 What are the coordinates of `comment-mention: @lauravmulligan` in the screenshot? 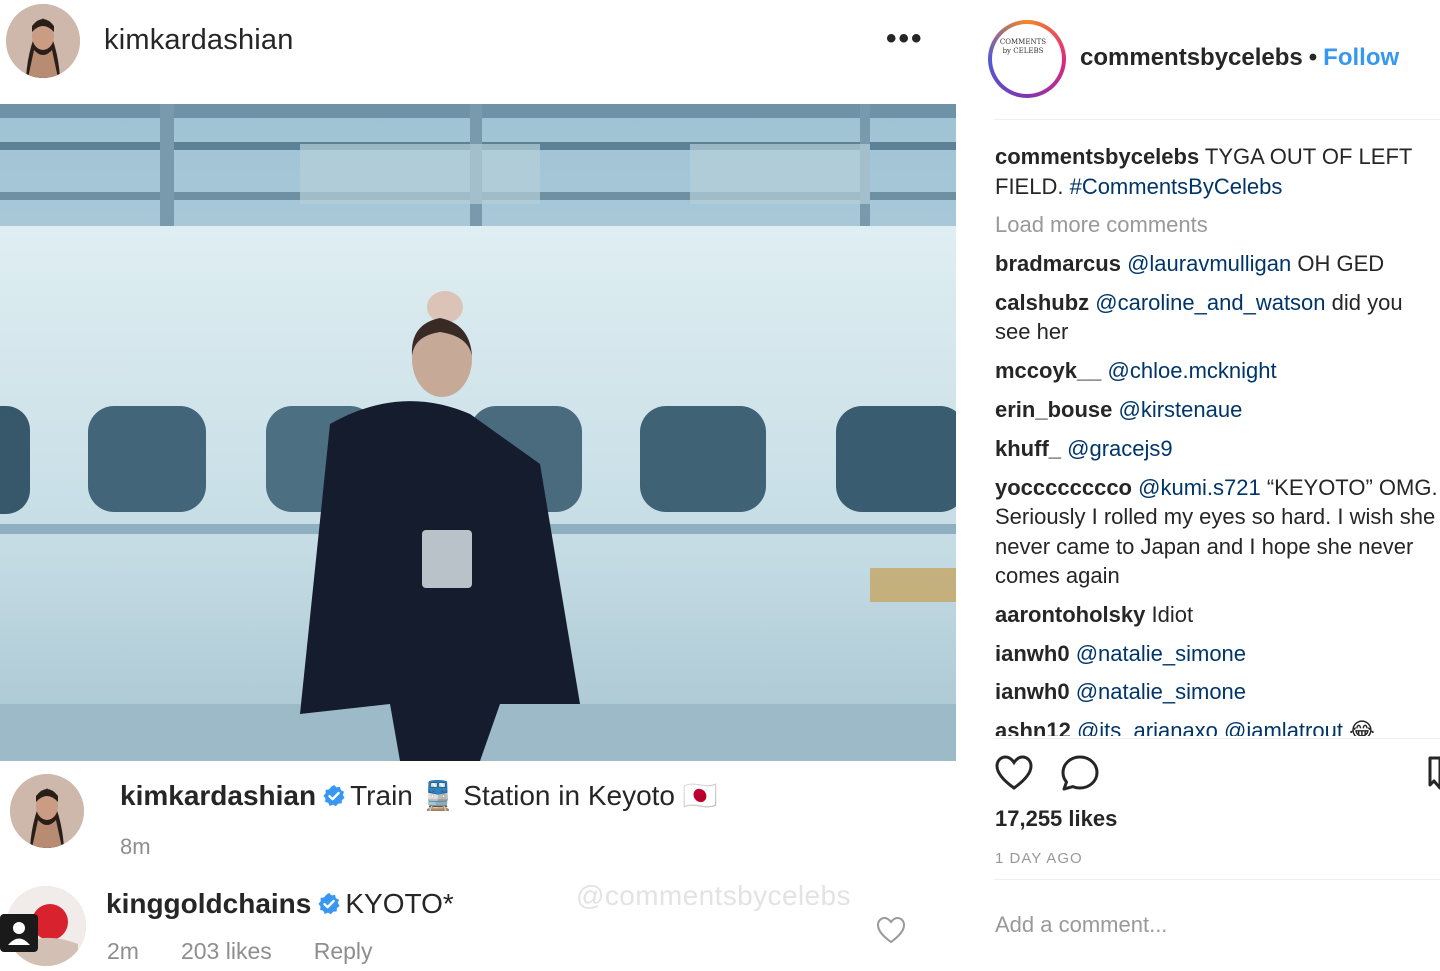 It's located at (1209, 263).